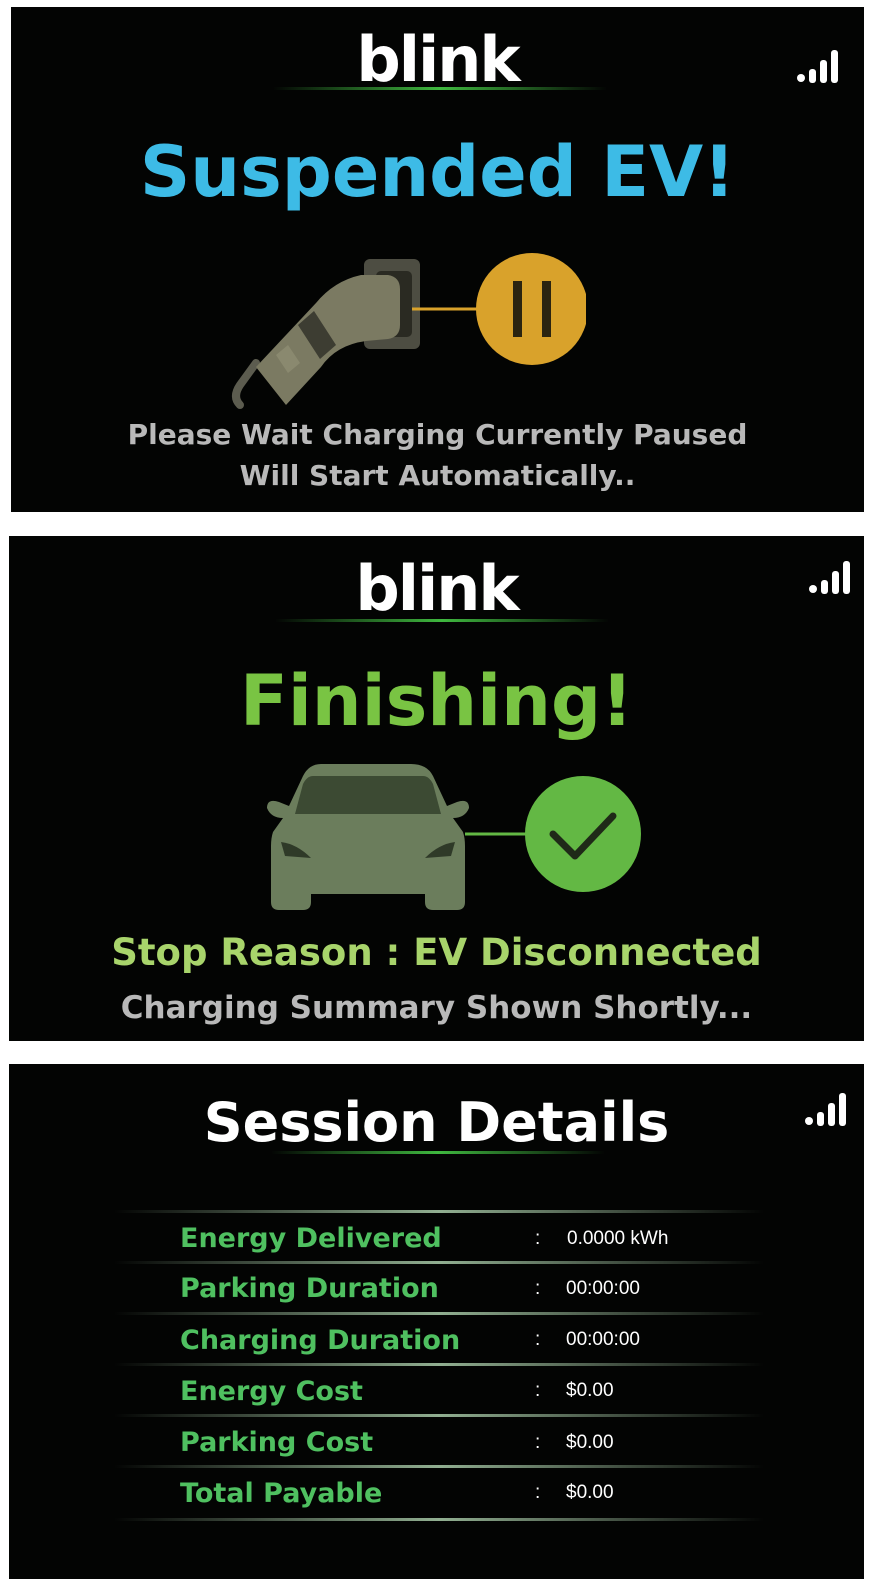 The height and width of the screenshot is (1579, 870). I want to click on ev-connector-icon, so click(409, 331).